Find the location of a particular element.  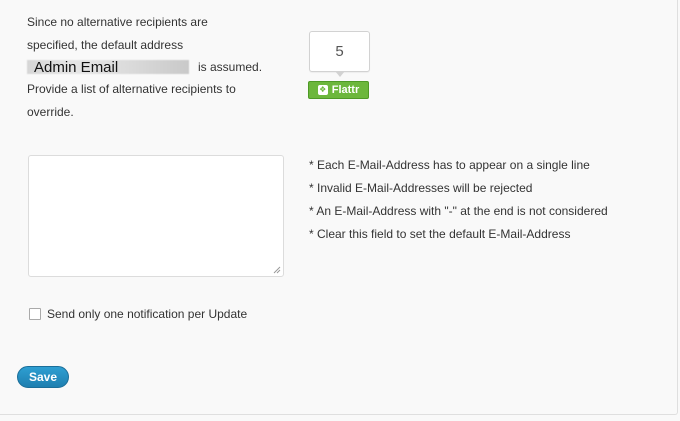

resize-grip-icon is located at coordinates (277, 270).